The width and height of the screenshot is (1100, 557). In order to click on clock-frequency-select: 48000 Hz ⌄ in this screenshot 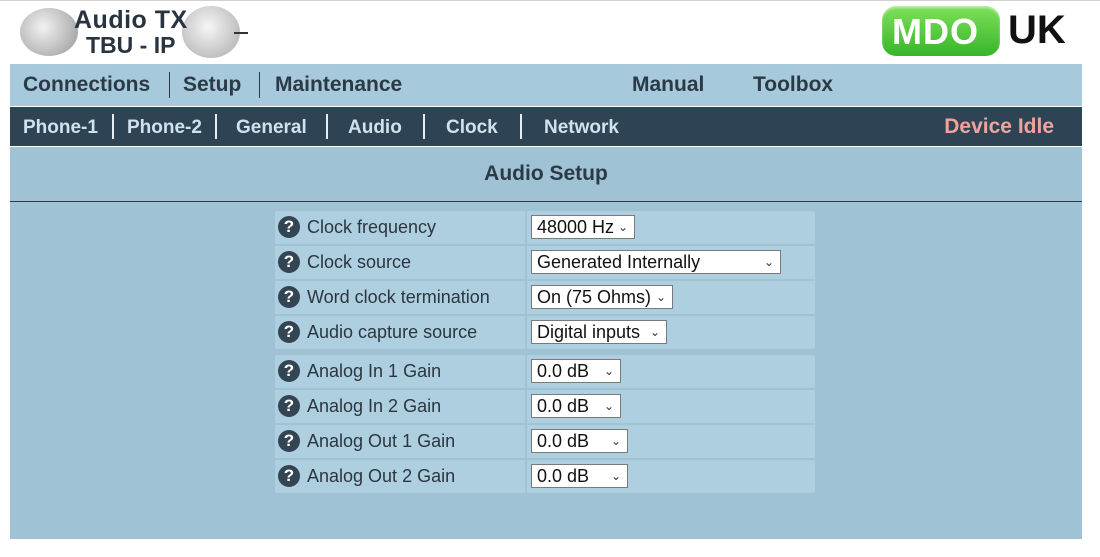, I will do `click(583, 227)`.